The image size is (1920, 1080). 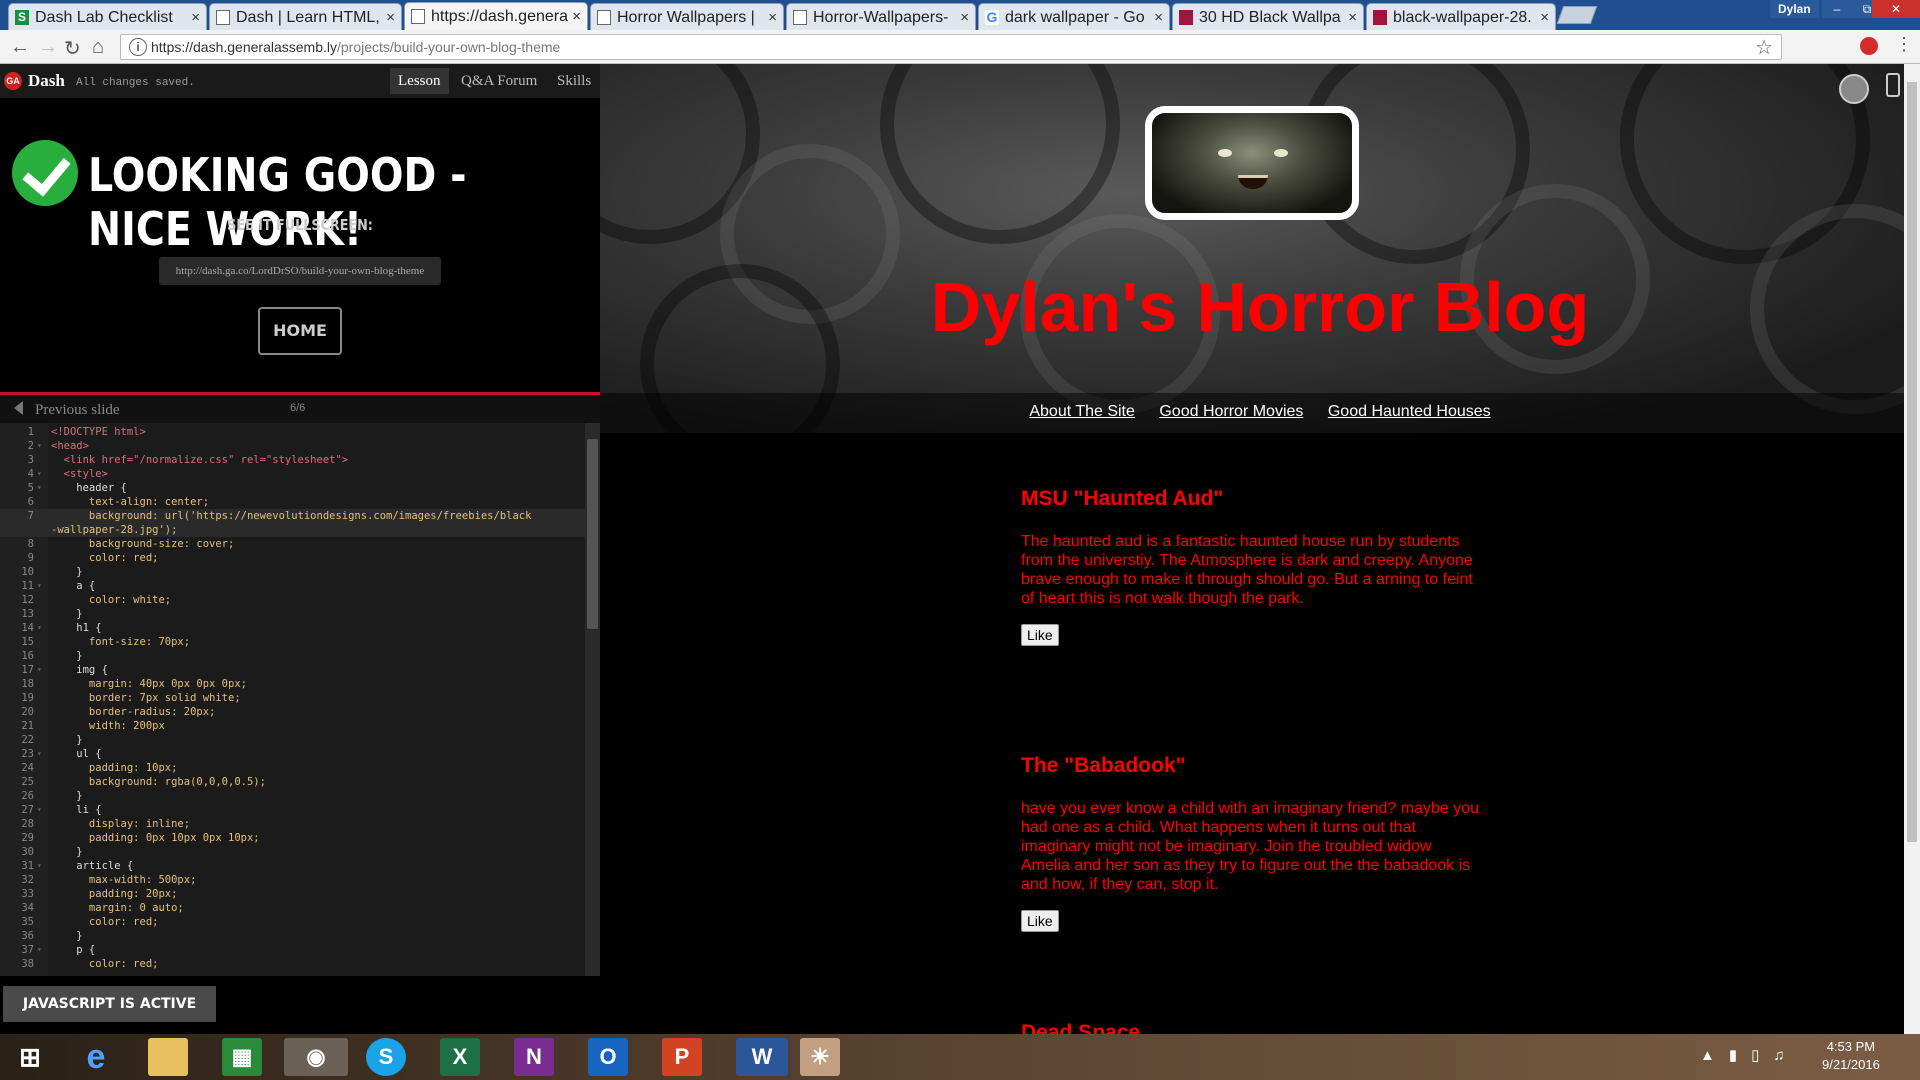 I want to click on code-line: 16 }, so click(x=292, y=656).